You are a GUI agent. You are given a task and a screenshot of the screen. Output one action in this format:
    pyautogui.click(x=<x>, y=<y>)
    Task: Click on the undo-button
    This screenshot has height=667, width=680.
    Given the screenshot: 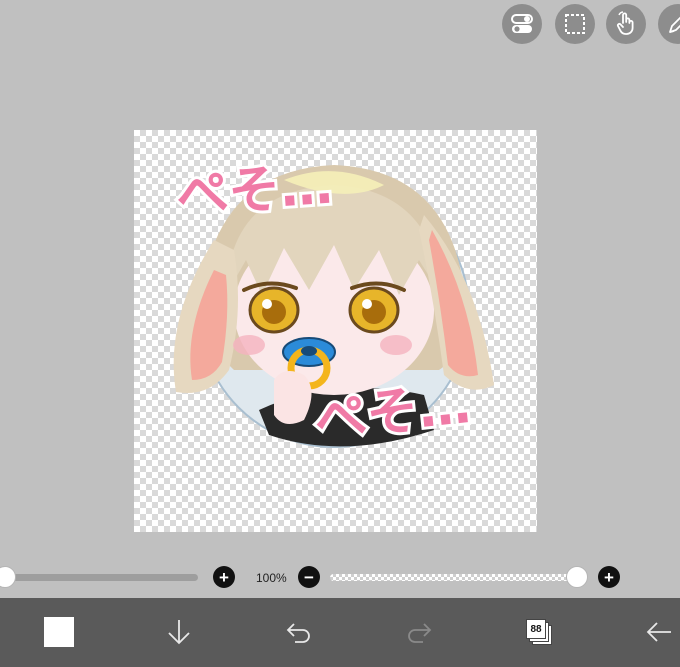 What is the action you would take?
    pyautogui.click(x=299, y=632)
    